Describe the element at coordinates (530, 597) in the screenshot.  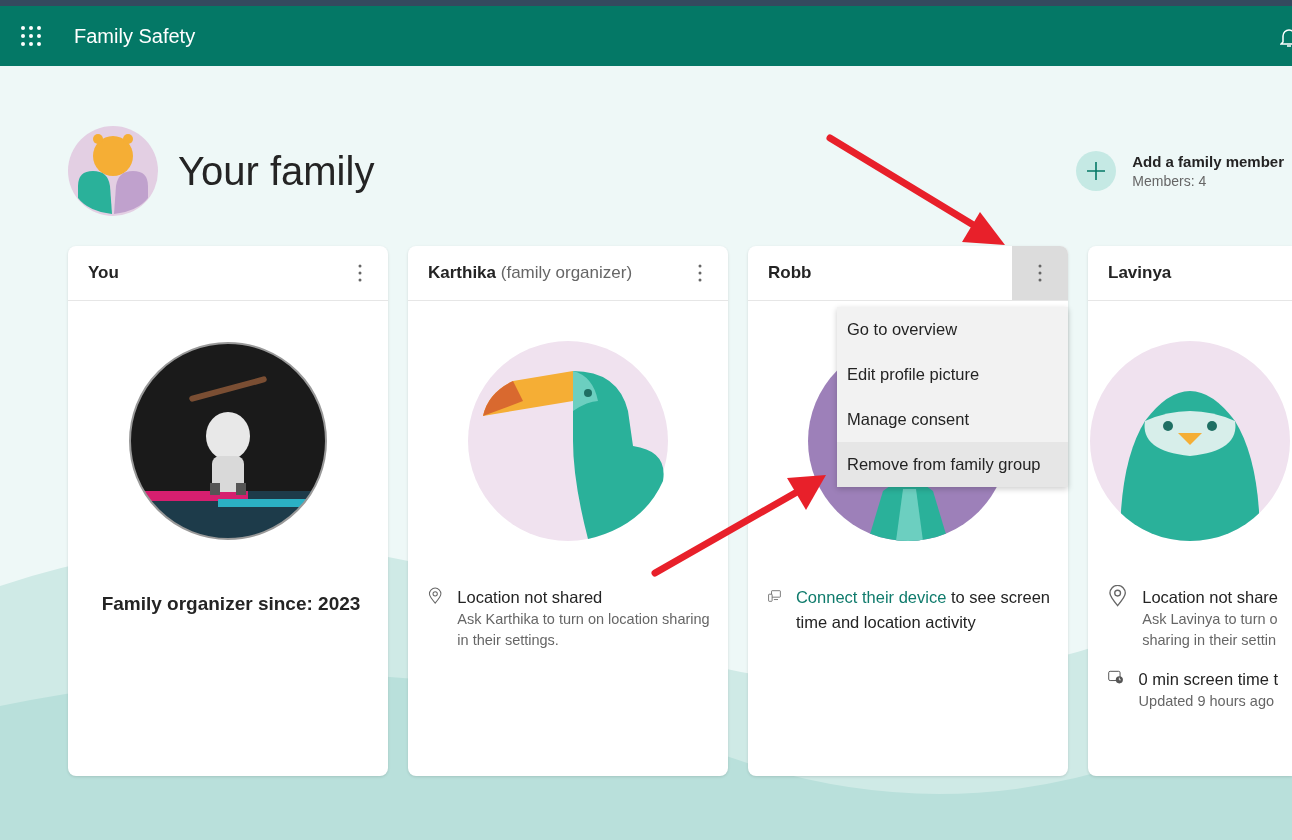
I see `location-status: Location not shared` at that location.